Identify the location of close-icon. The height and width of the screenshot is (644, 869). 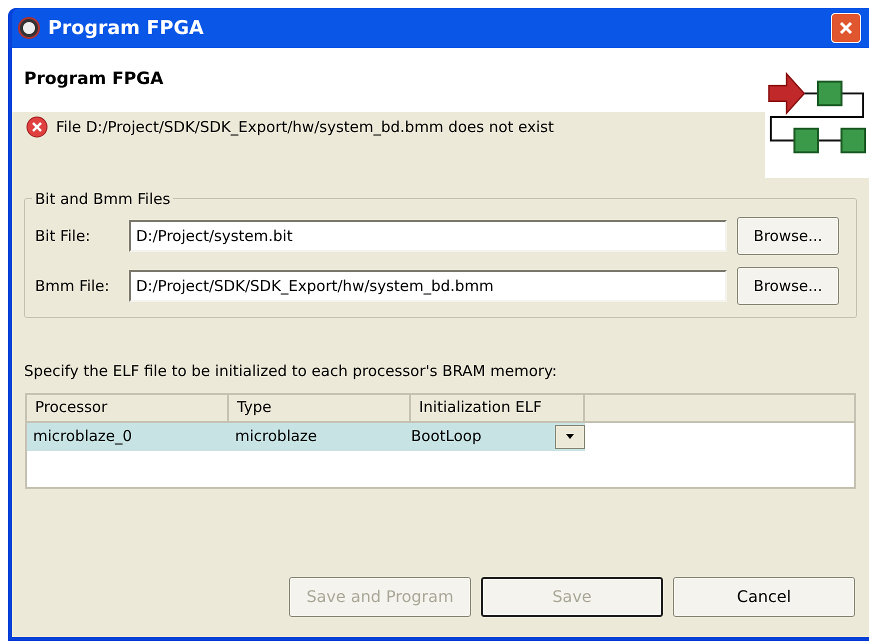
(846, 28).